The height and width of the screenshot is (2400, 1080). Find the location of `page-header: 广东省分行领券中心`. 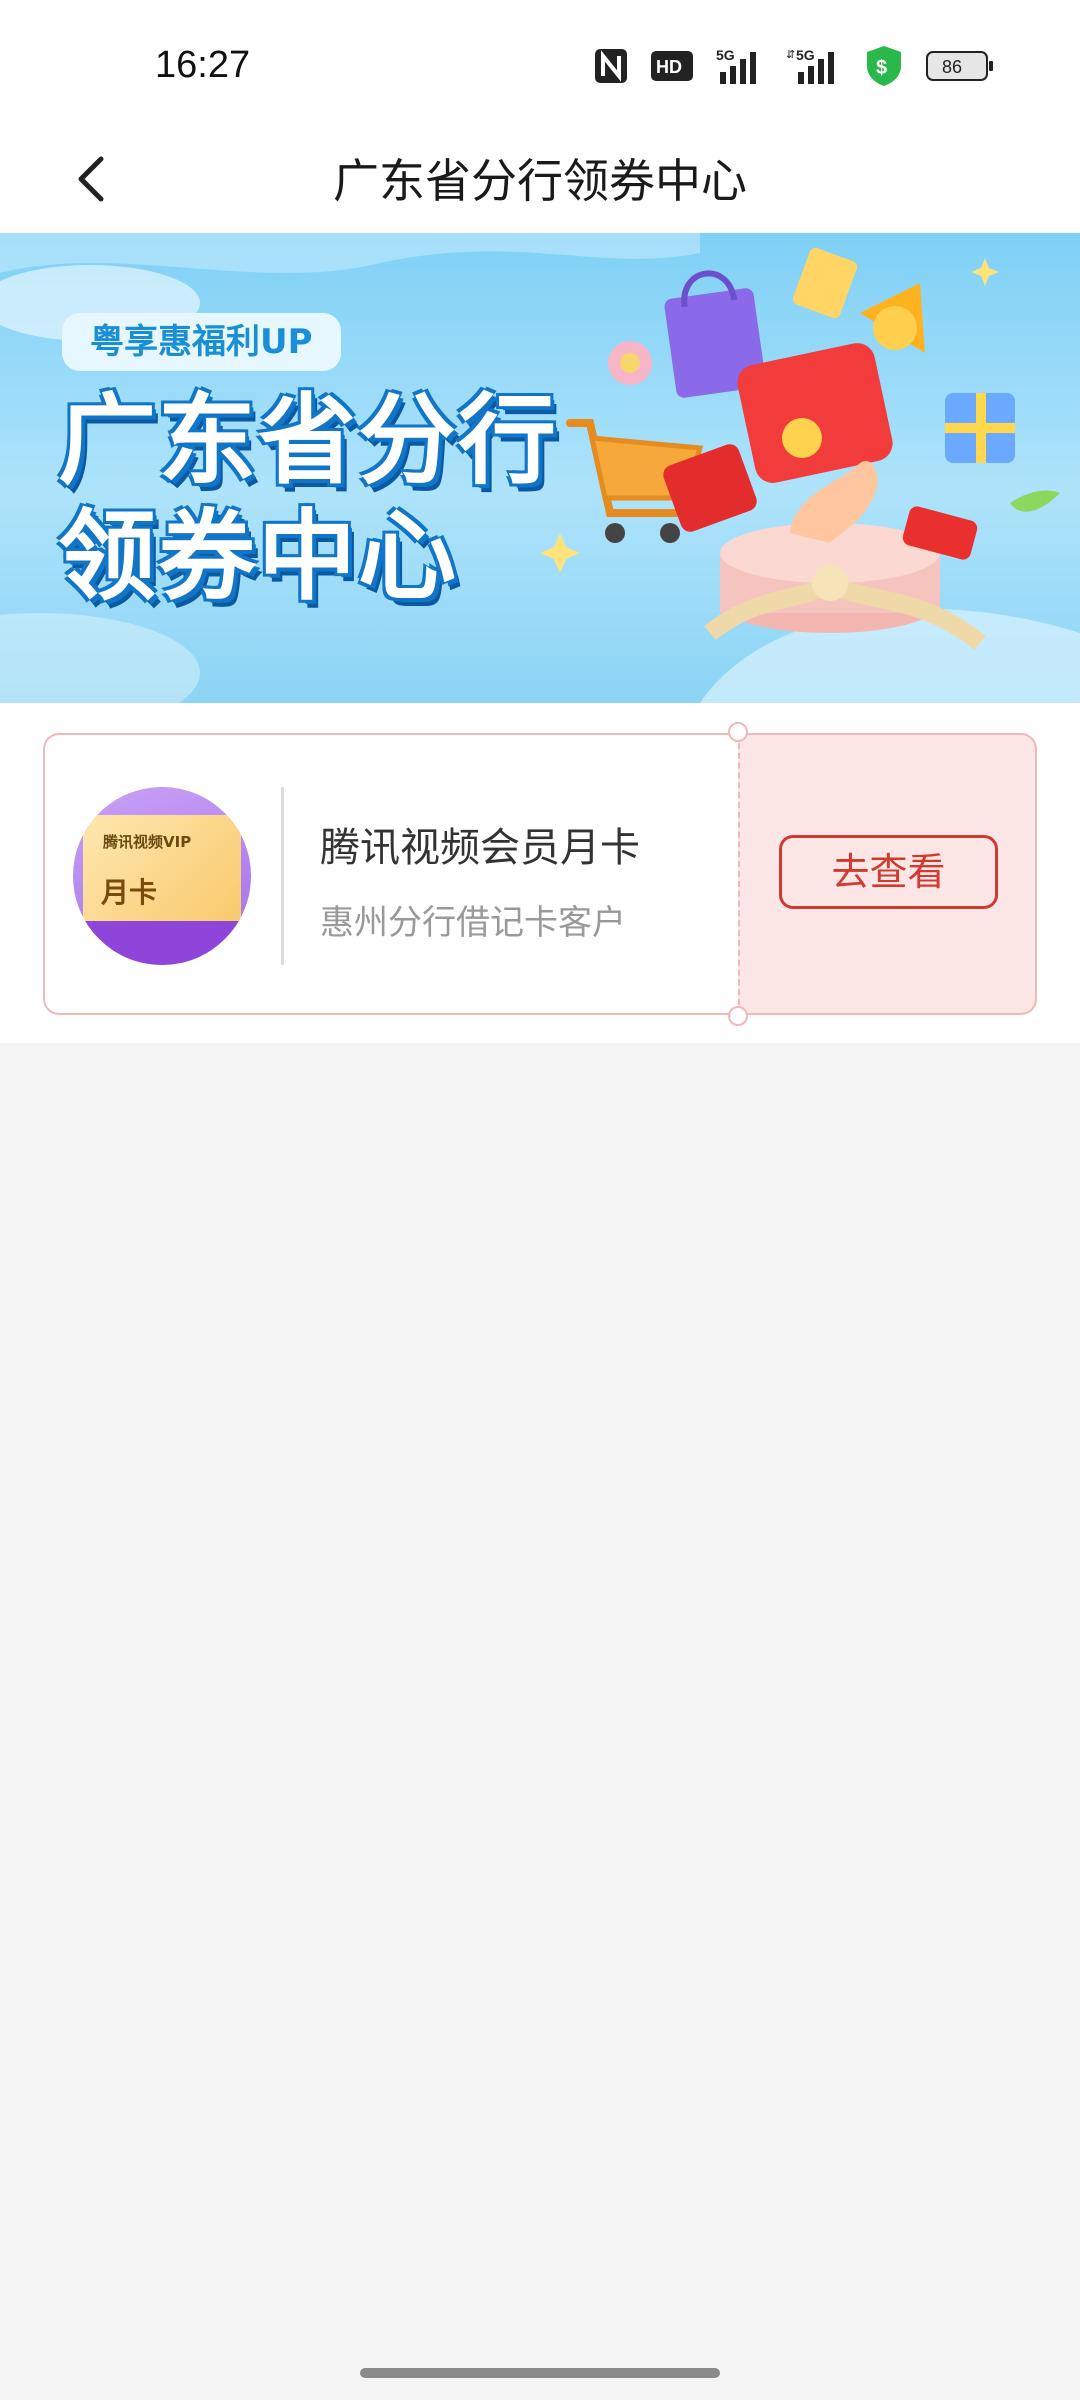

page-header: 广东省分行领券中心 is located at coordinates (540, 181).